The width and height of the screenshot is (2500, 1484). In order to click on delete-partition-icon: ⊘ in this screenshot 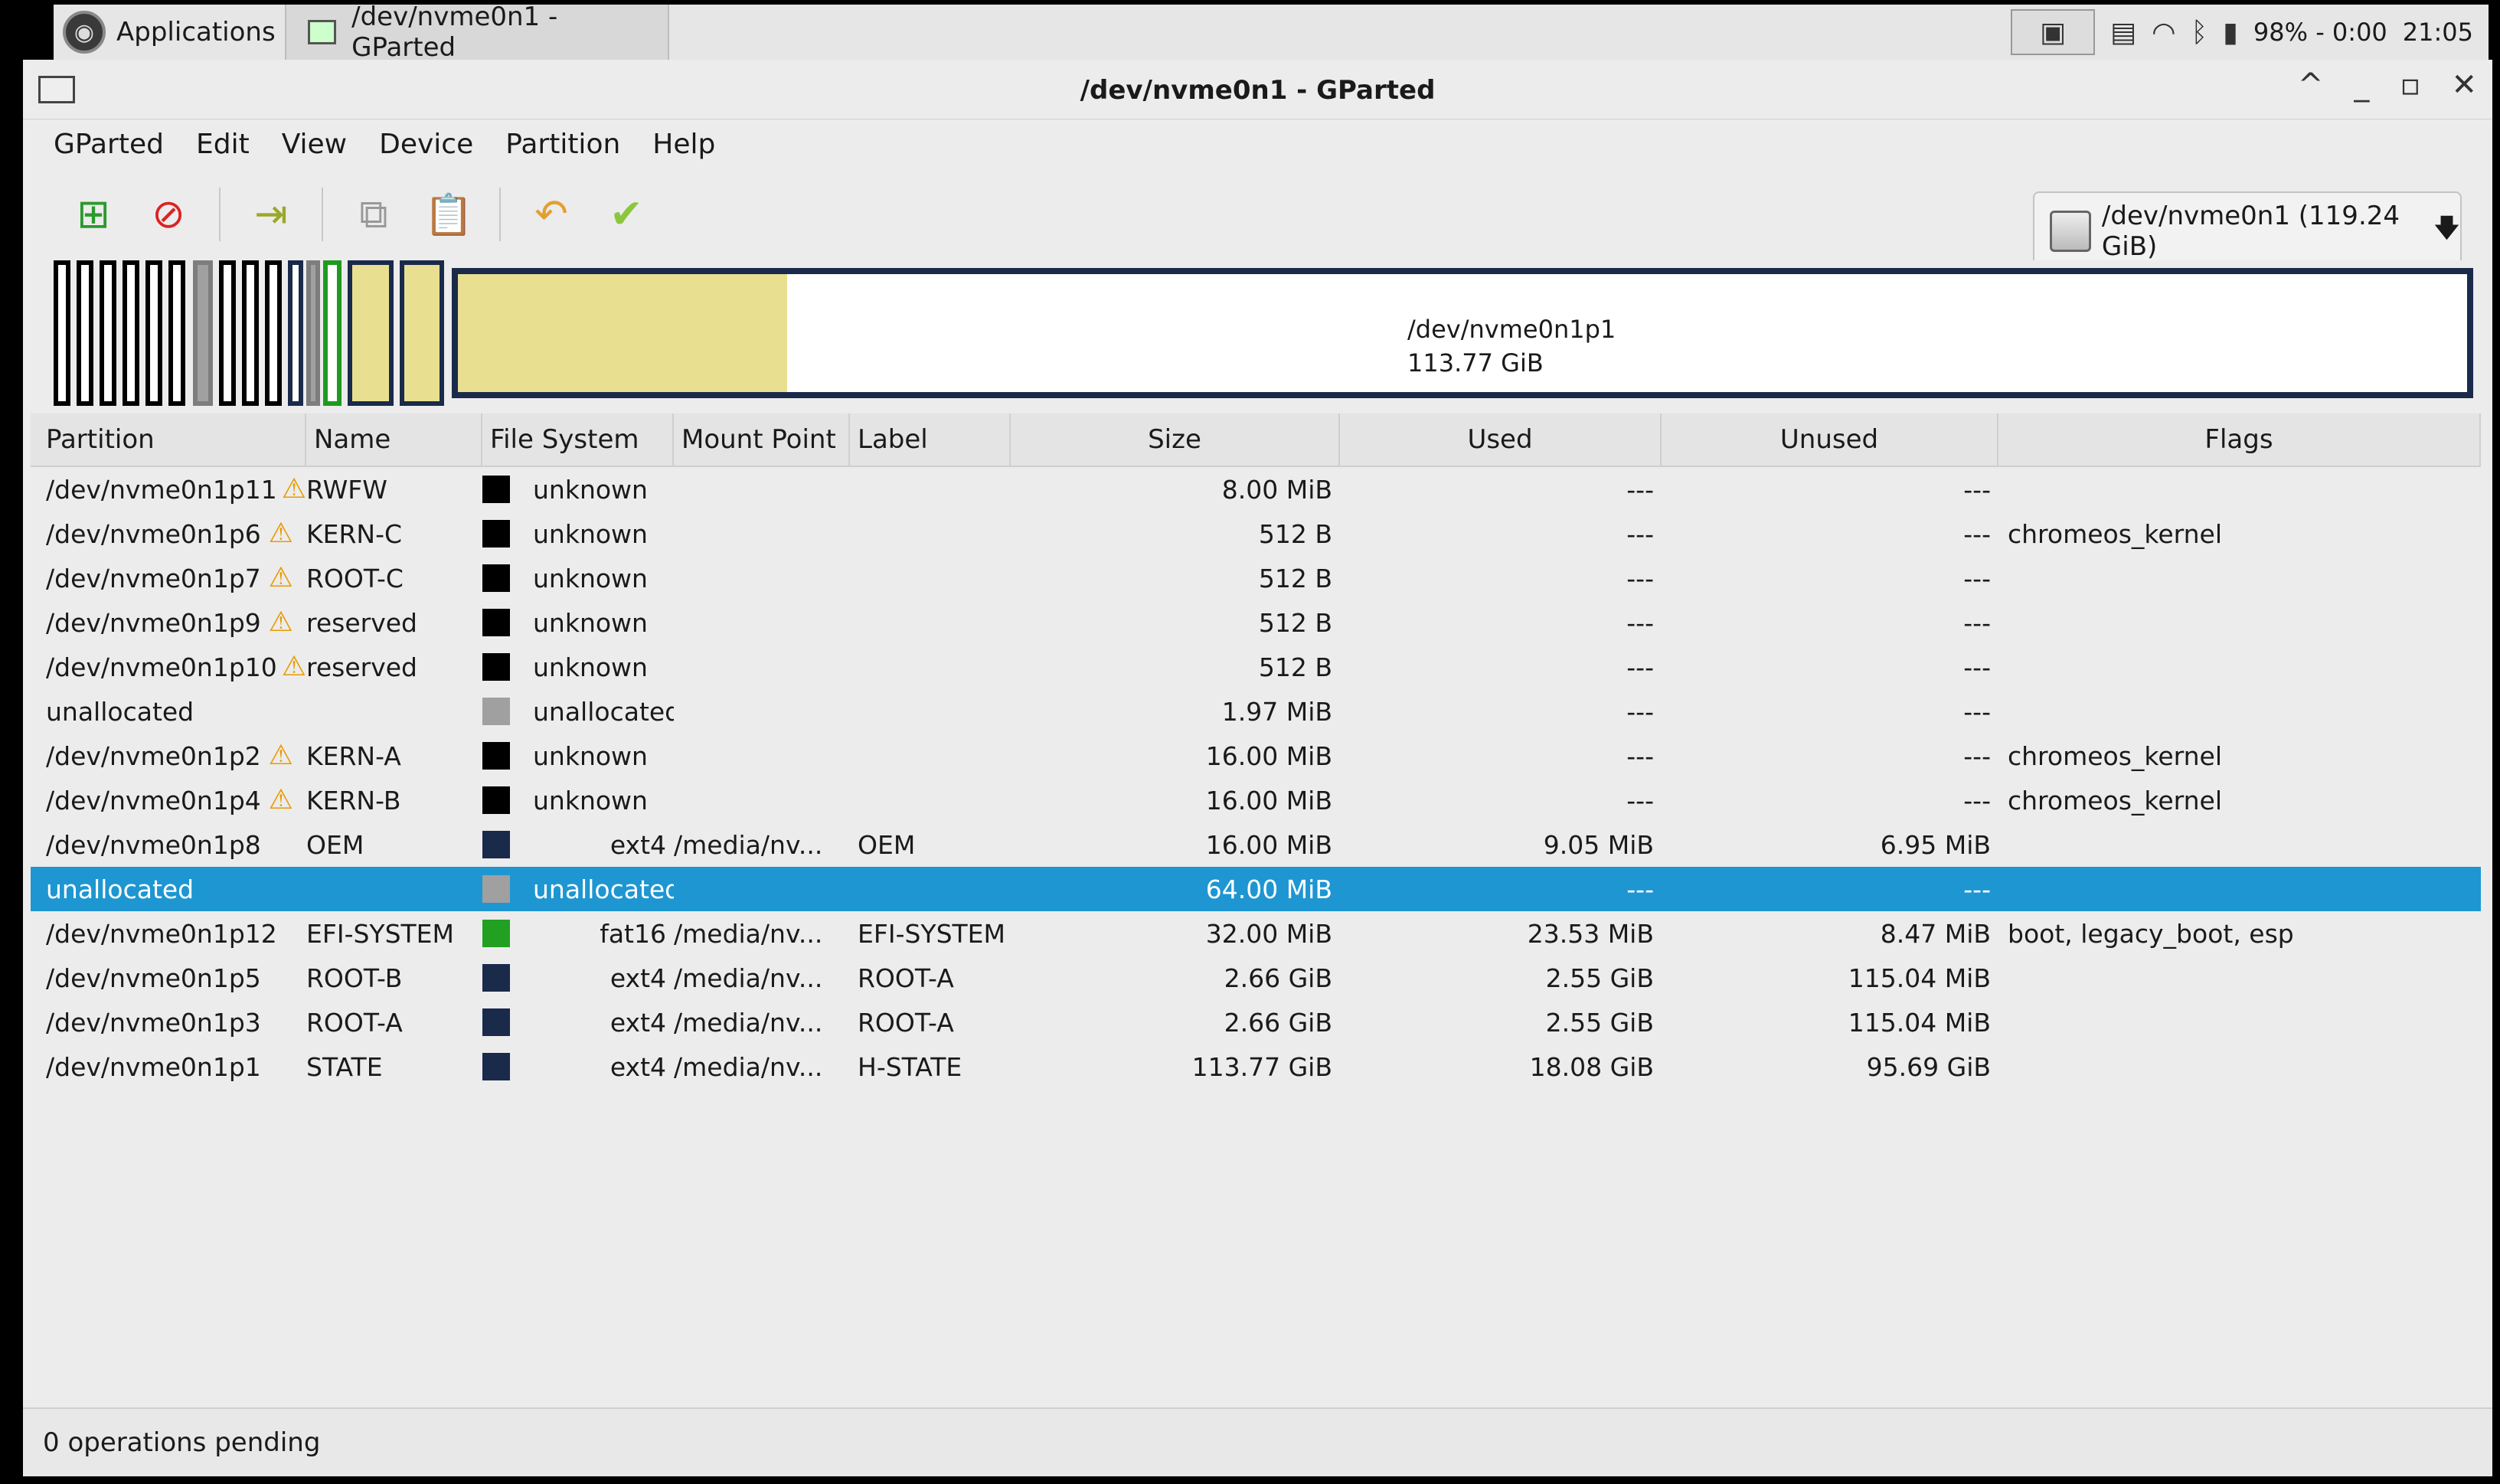, I will do `click(169, 214)`.